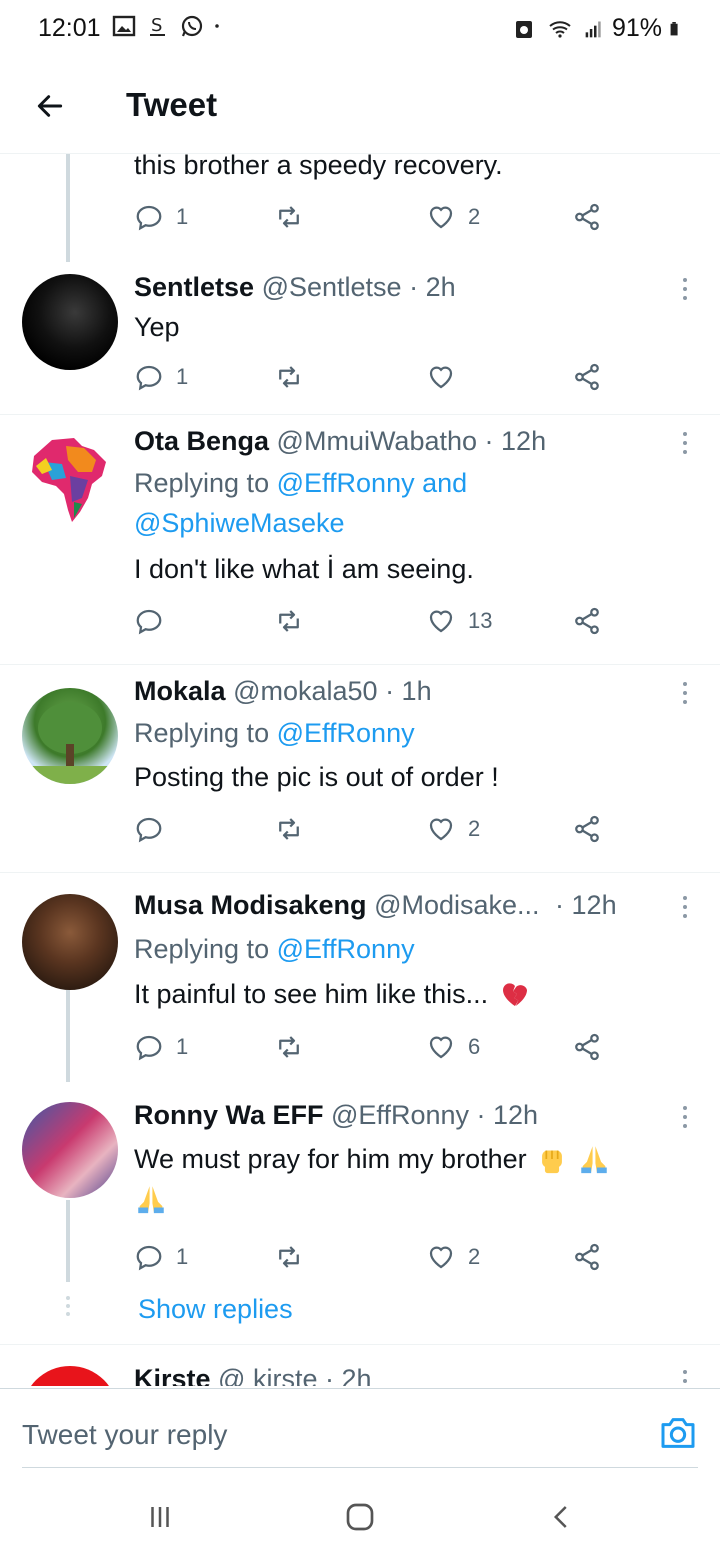 This screenshot has width=720, height=1560. I want to click on tweet: Sentletse @Sentletse · 2h Yep 1, so click(360, 338).